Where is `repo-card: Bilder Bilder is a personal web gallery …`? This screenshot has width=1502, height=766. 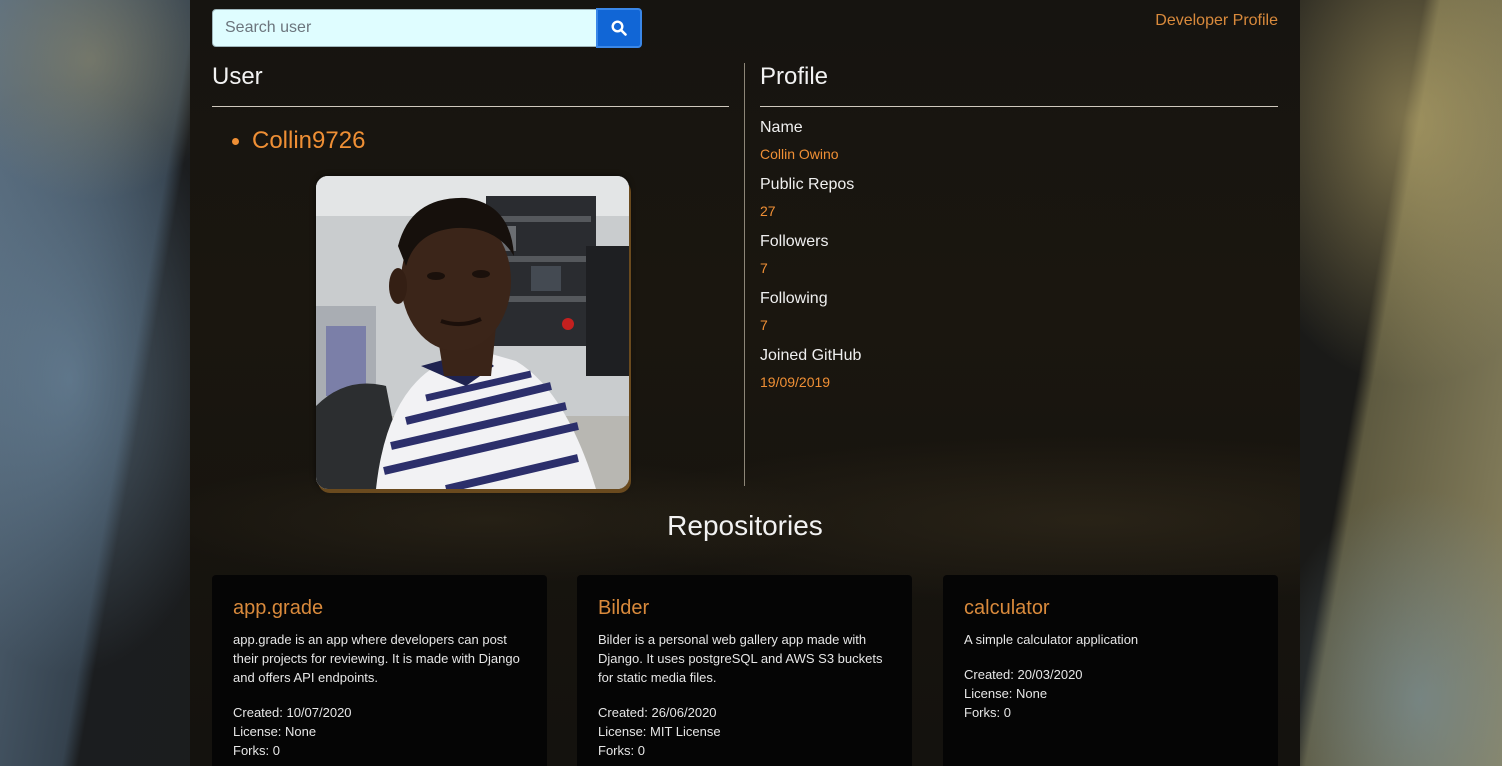 repo-card: Bilder Bilder is a personal web gallery … is located at coordinates (744, 670).